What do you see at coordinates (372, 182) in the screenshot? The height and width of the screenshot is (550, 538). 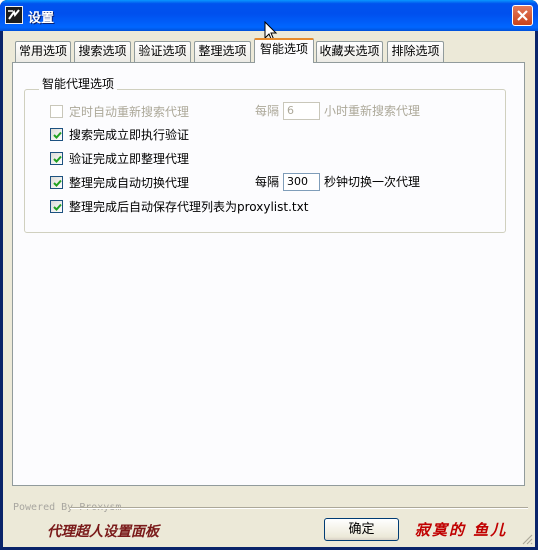 I see `switch-interval-suffix: 秒钟切换一次代理` at bounding box center [372, 182].